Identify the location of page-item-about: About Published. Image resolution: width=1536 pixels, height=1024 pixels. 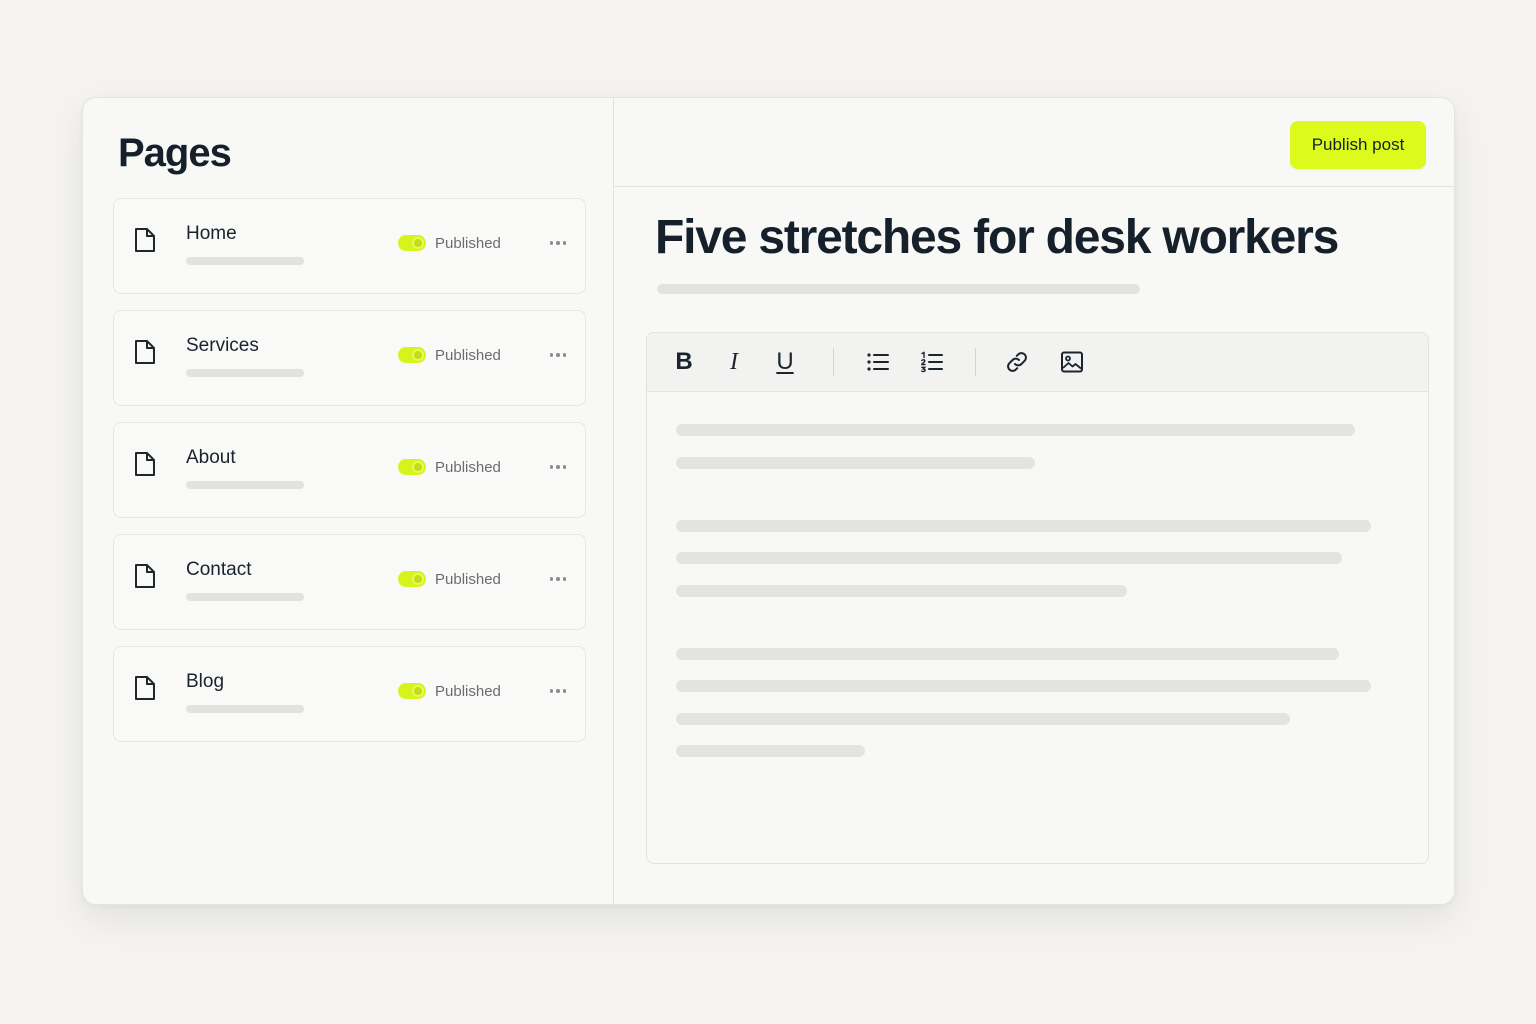
(349, 470).